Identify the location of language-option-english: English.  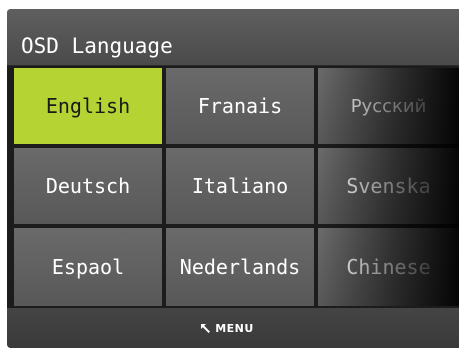
(88, 106).